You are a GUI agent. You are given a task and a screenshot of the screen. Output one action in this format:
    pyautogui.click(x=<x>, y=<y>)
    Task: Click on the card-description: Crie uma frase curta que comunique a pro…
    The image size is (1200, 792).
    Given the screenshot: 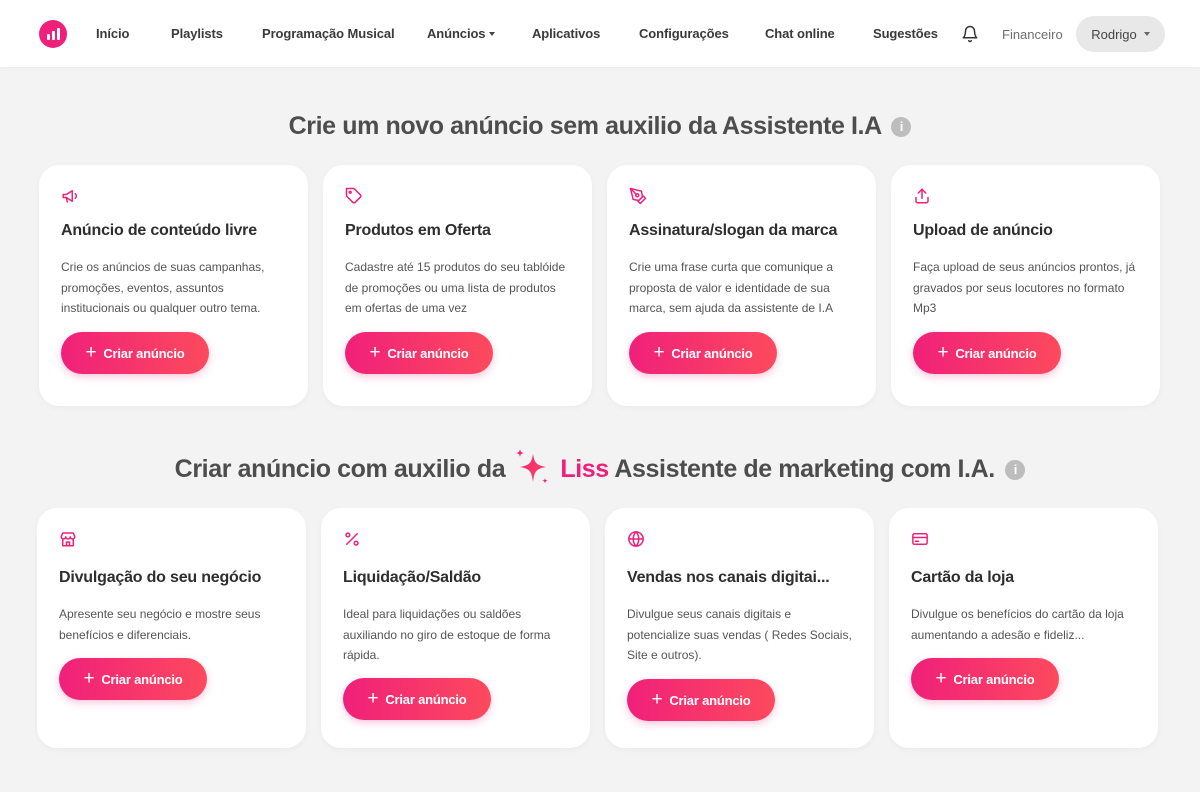 What is the action you would take?
    pyautogui.click(x=731, y=287)
    